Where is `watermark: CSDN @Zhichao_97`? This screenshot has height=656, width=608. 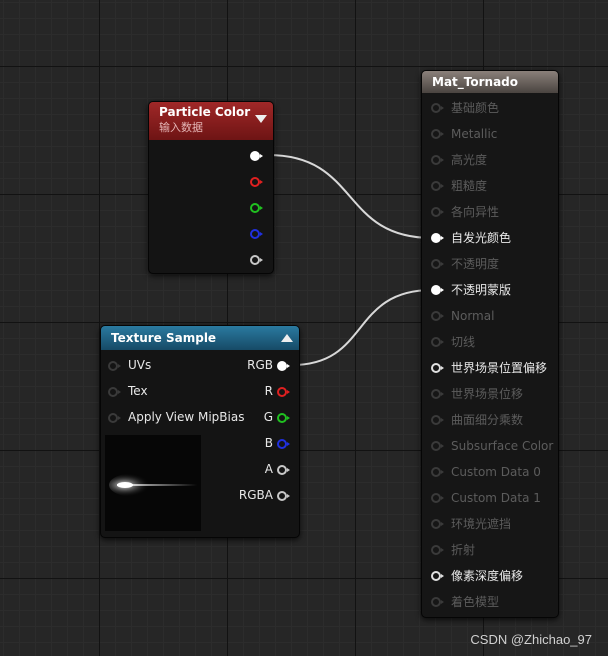
watermark: CSDN @Zhichao_97 is located at coordinates (531, 639).